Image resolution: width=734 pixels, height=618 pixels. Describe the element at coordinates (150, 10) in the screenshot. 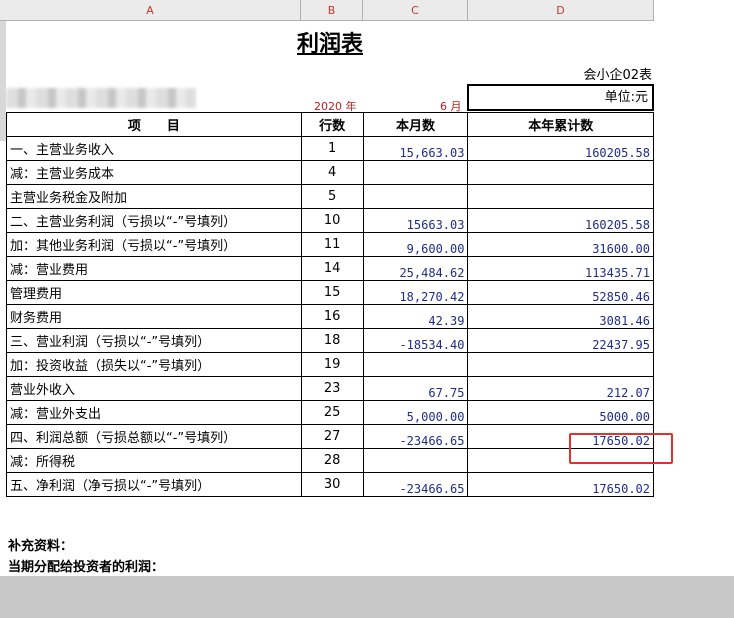

I see `column-header-a: A` at that location.